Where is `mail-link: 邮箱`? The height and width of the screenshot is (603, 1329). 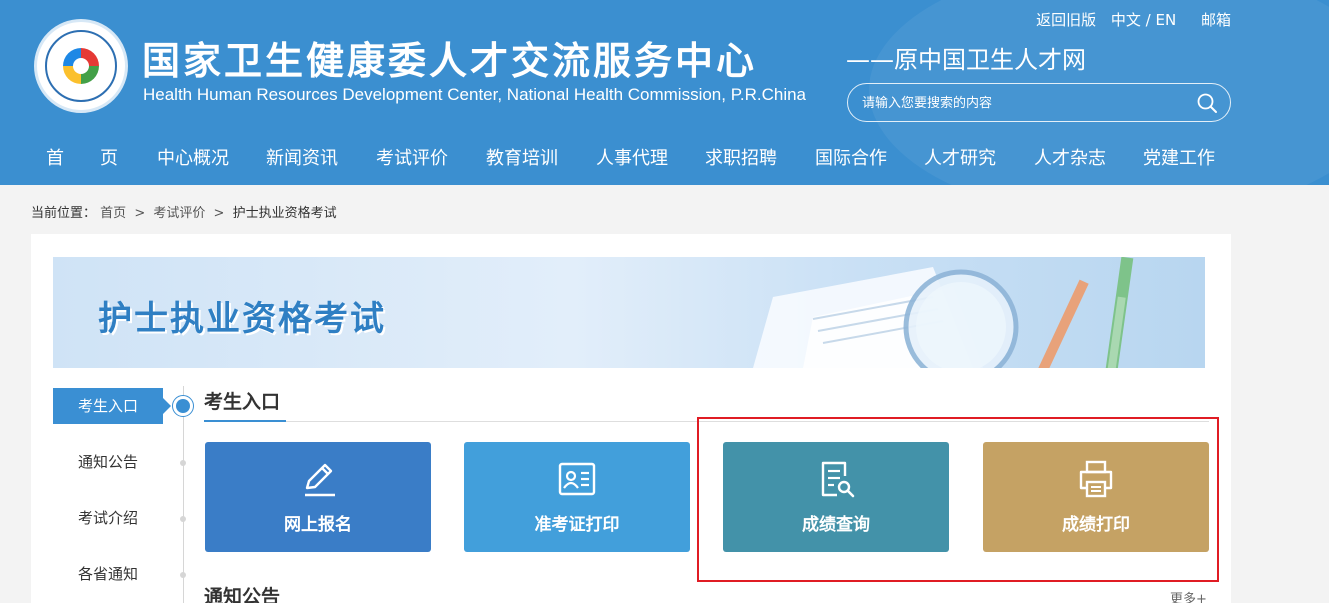 mail-link: 邮箱 is located at coordinates (1216, 20).